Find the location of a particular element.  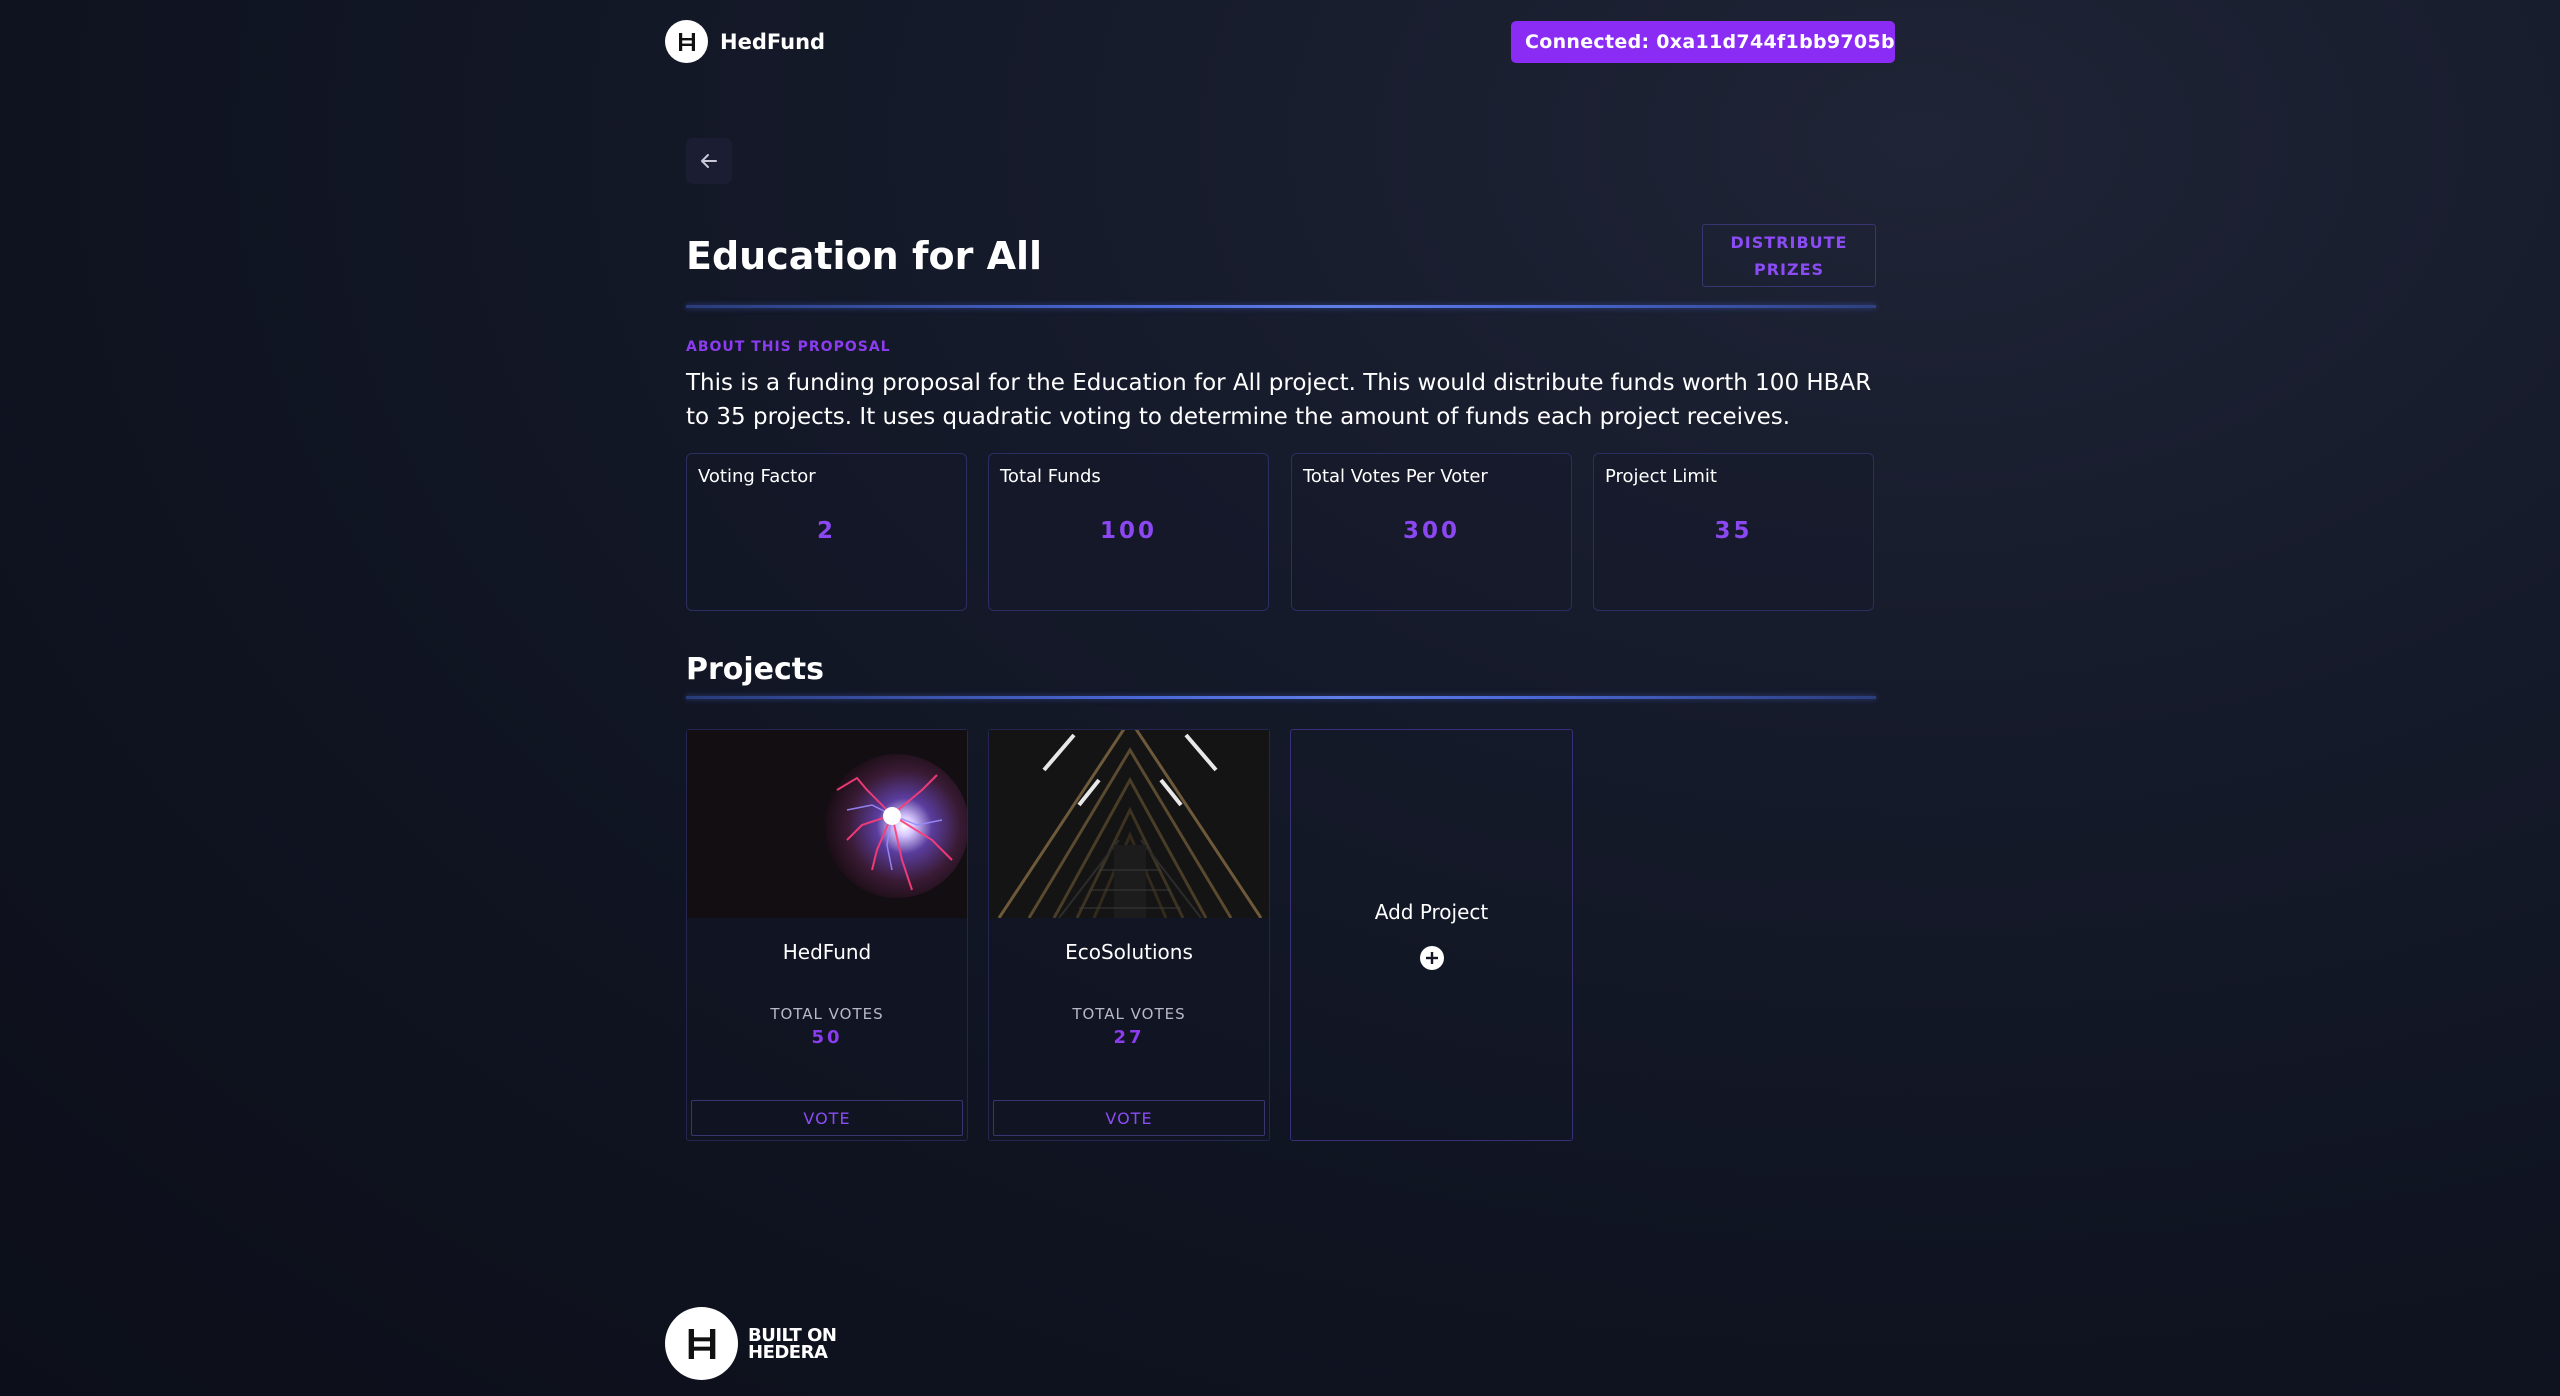

brand-logo: HedFund is located at coordinates (745, 41).